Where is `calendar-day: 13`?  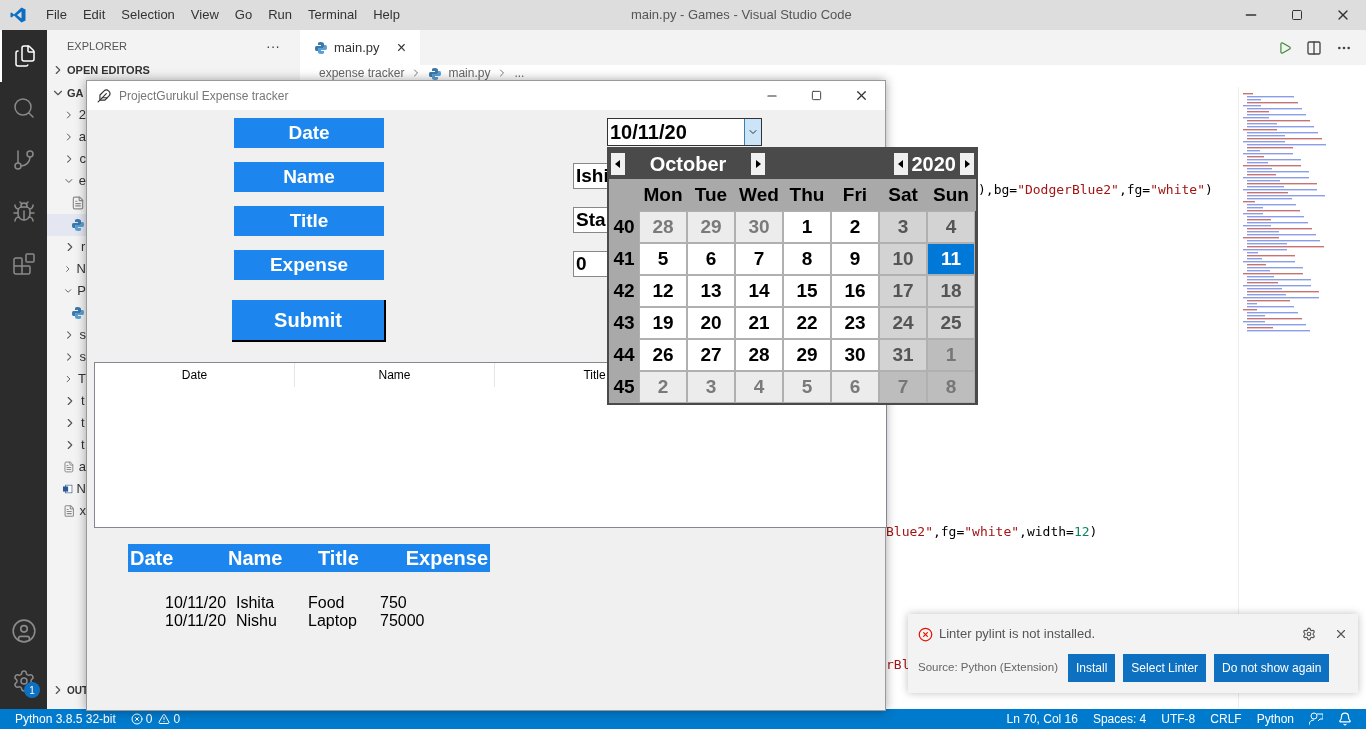 calendar-day: 13 is located at coordinates (711, 291).